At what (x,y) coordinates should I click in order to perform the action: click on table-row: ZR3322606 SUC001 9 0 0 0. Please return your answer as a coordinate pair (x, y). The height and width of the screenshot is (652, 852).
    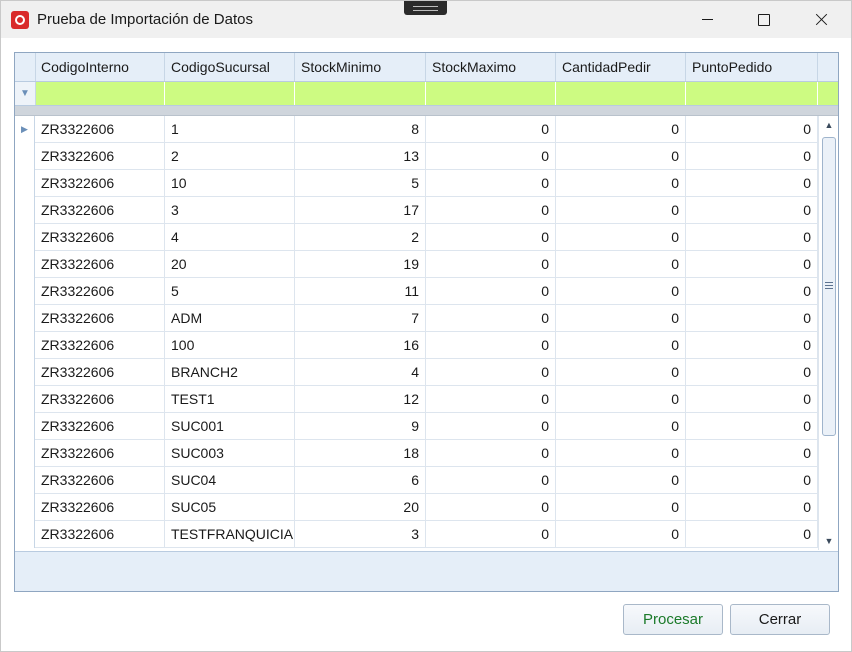
    Looking at the image, I should click on (416, 426).